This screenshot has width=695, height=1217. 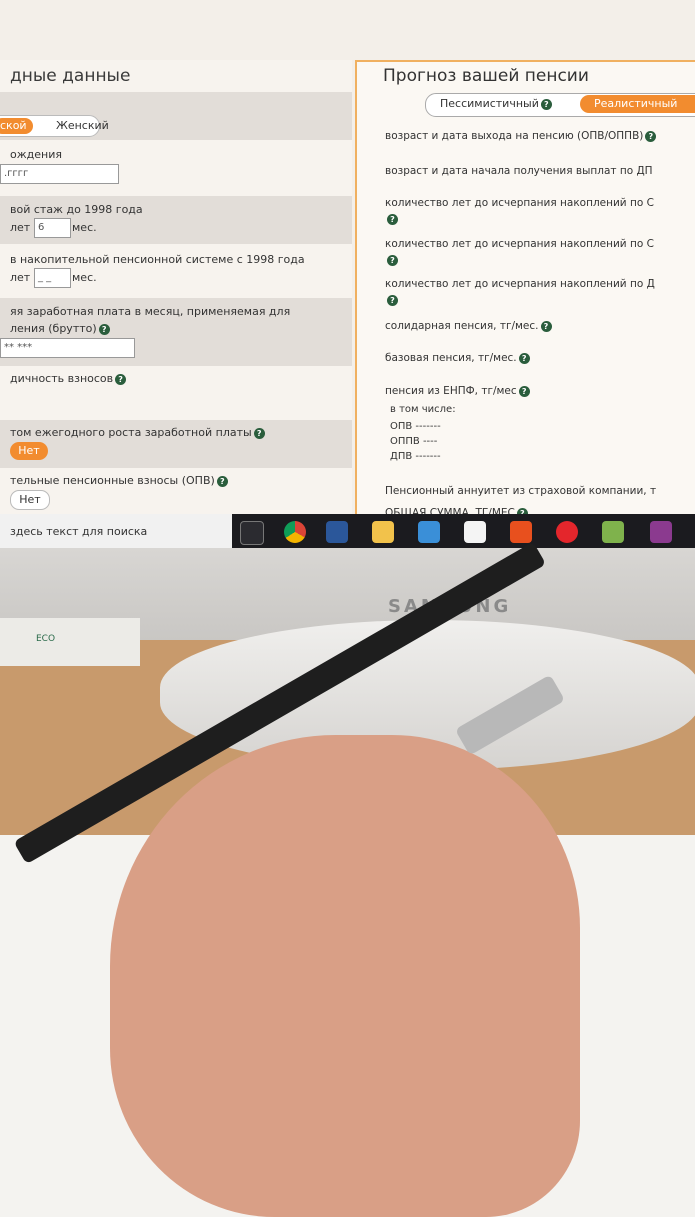 I want to click on birth-date-label: ождения, so click(x=36, y=154).